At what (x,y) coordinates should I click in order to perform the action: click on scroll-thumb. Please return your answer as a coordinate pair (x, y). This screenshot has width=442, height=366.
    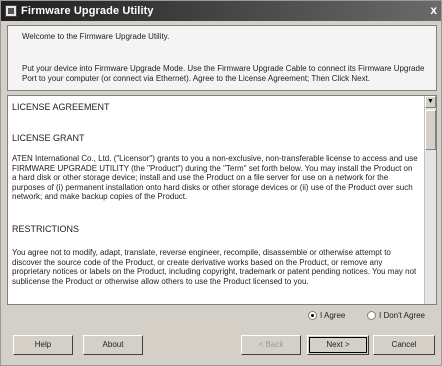
    Looking at the image, I should click on (430, 130).